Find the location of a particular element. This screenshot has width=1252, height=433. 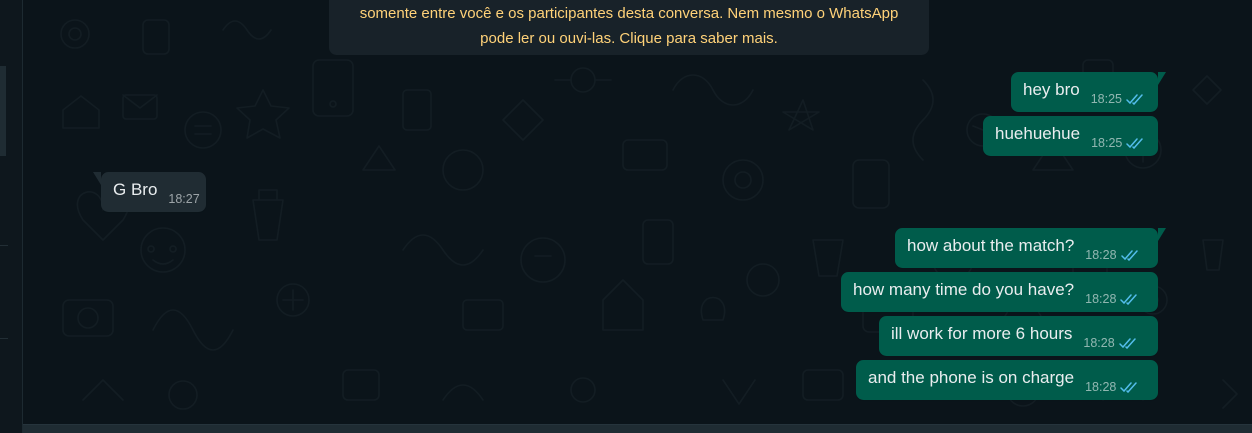

message-text: how about the match? is located at coordinates (991, 245).